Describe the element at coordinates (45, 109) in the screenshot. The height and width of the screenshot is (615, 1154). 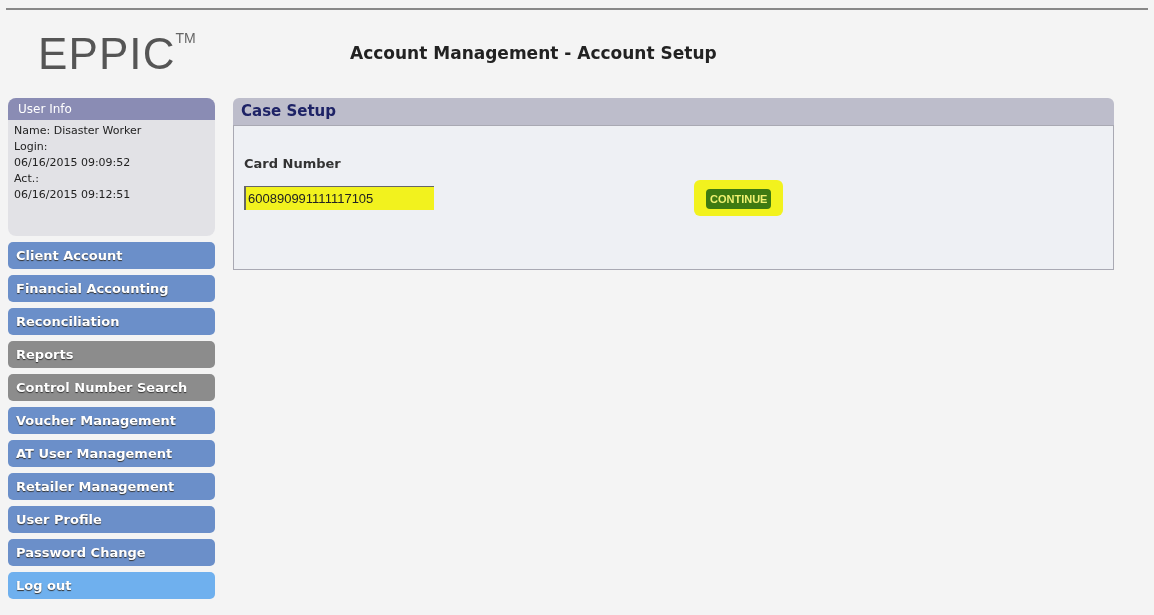
I see `user-info-title: User Info` at that location.